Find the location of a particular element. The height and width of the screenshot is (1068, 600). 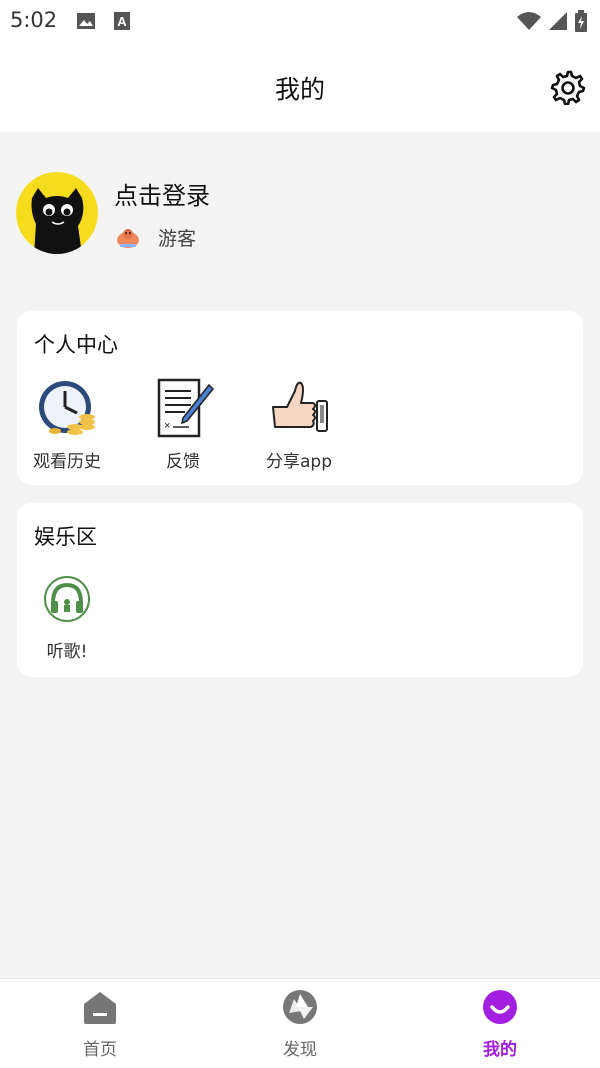

aperture-icon is located at coordinates (300, 1007).